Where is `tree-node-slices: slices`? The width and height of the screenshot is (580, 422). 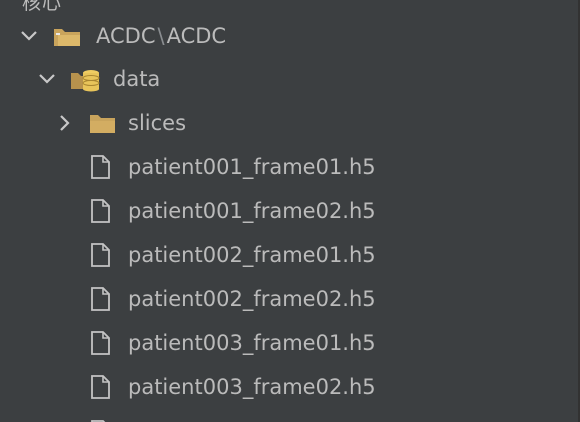
tree-node-slices: slices is located at coordinates (290, 123).